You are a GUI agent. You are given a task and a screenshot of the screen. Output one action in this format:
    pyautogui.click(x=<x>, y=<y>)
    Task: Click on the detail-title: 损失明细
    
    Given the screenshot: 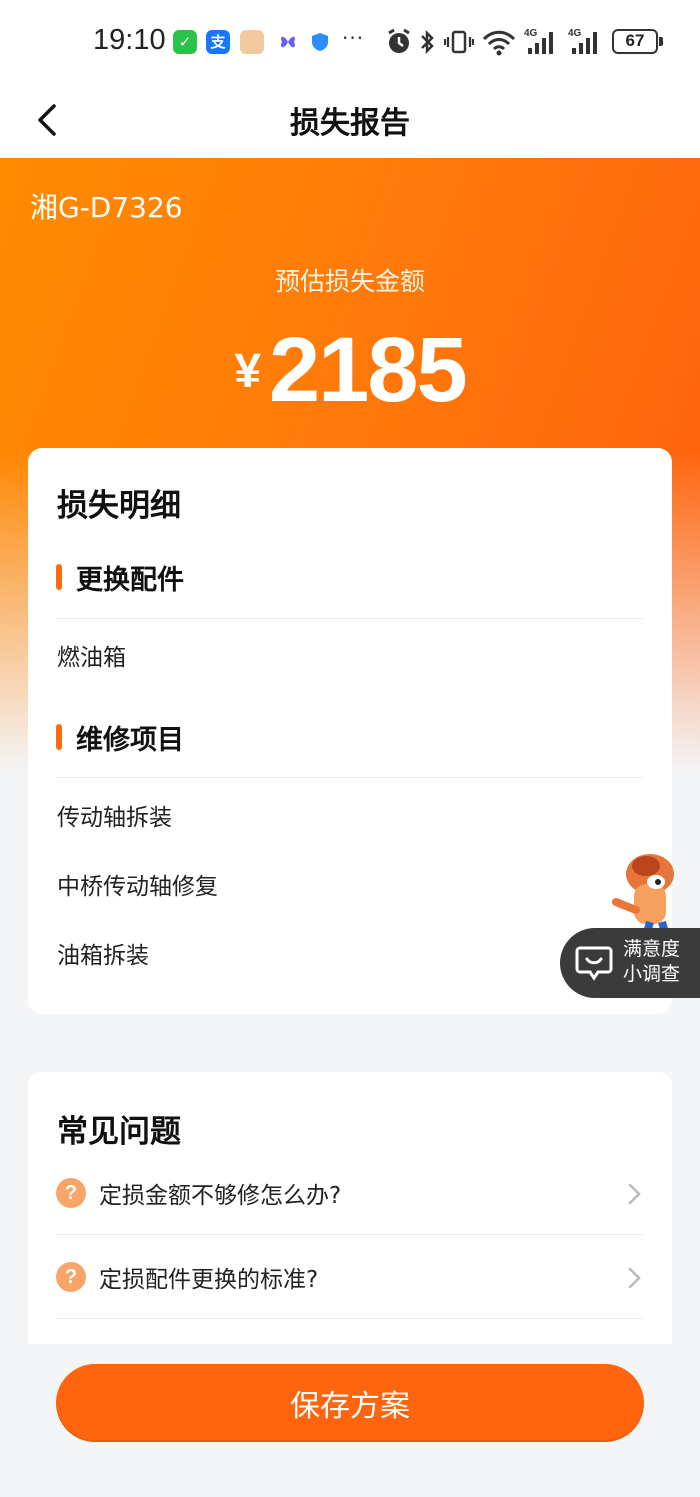 What is the action you would take?
    pyautogui.click(x=119, y=506)
    